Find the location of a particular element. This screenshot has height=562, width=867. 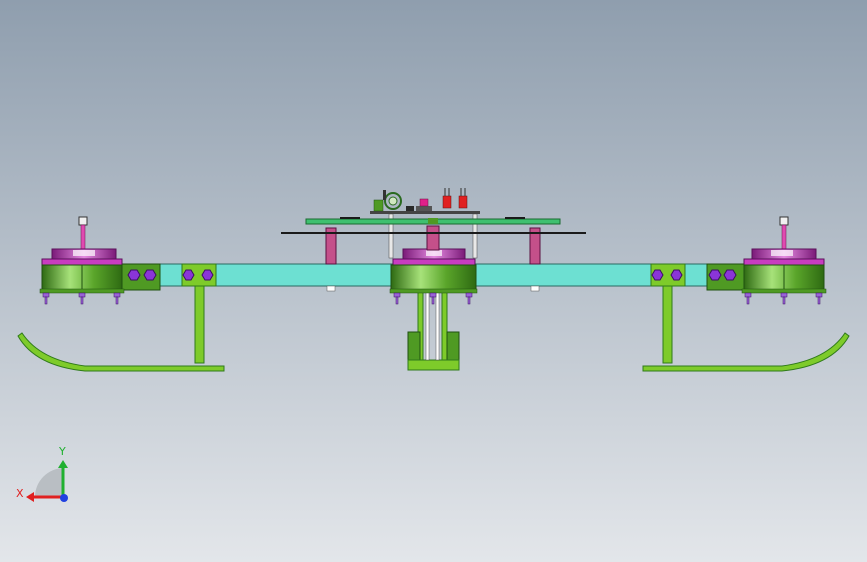

left-inner-clamp is located at coordinates (199, 275).